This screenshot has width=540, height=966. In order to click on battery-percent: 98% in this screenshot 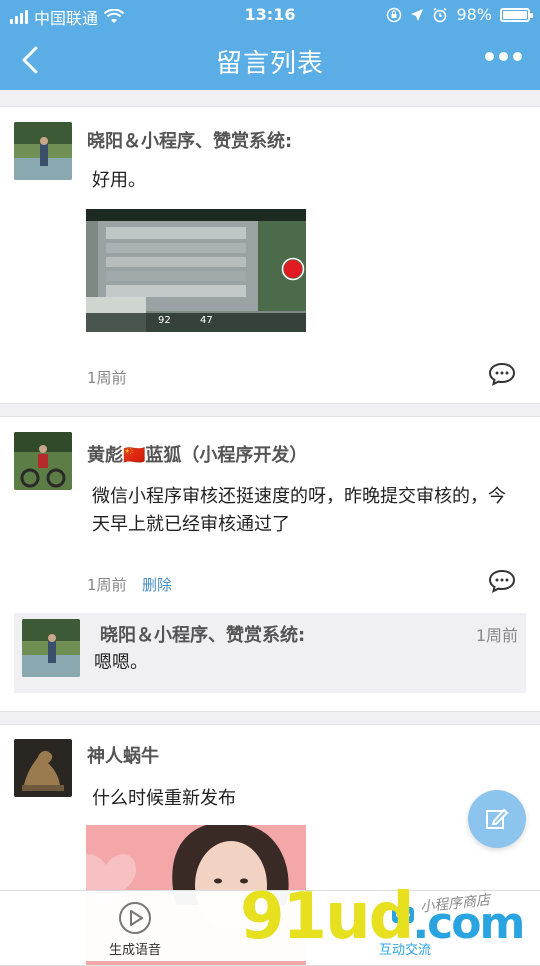, I will do `click(474, 14)`.